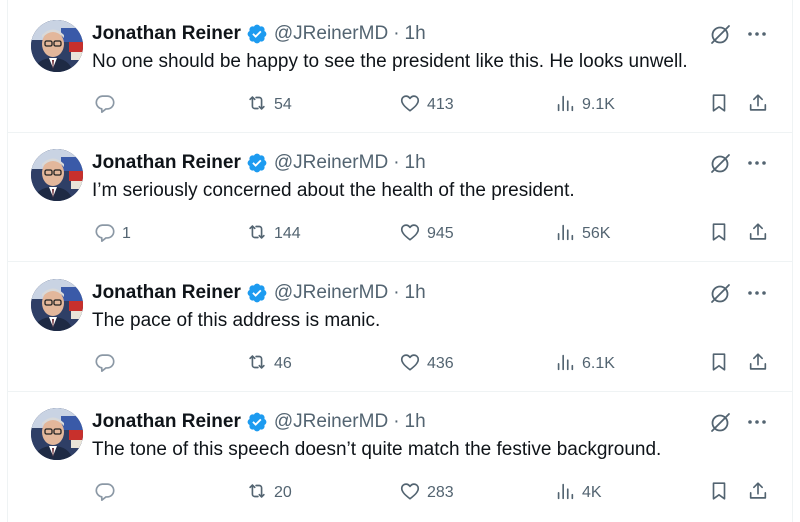 The image size is (800, 522). What do you see at coordinates (592, 492) in the screenshot?
I see `view-count: 4K` at bounding box center [592, 492].